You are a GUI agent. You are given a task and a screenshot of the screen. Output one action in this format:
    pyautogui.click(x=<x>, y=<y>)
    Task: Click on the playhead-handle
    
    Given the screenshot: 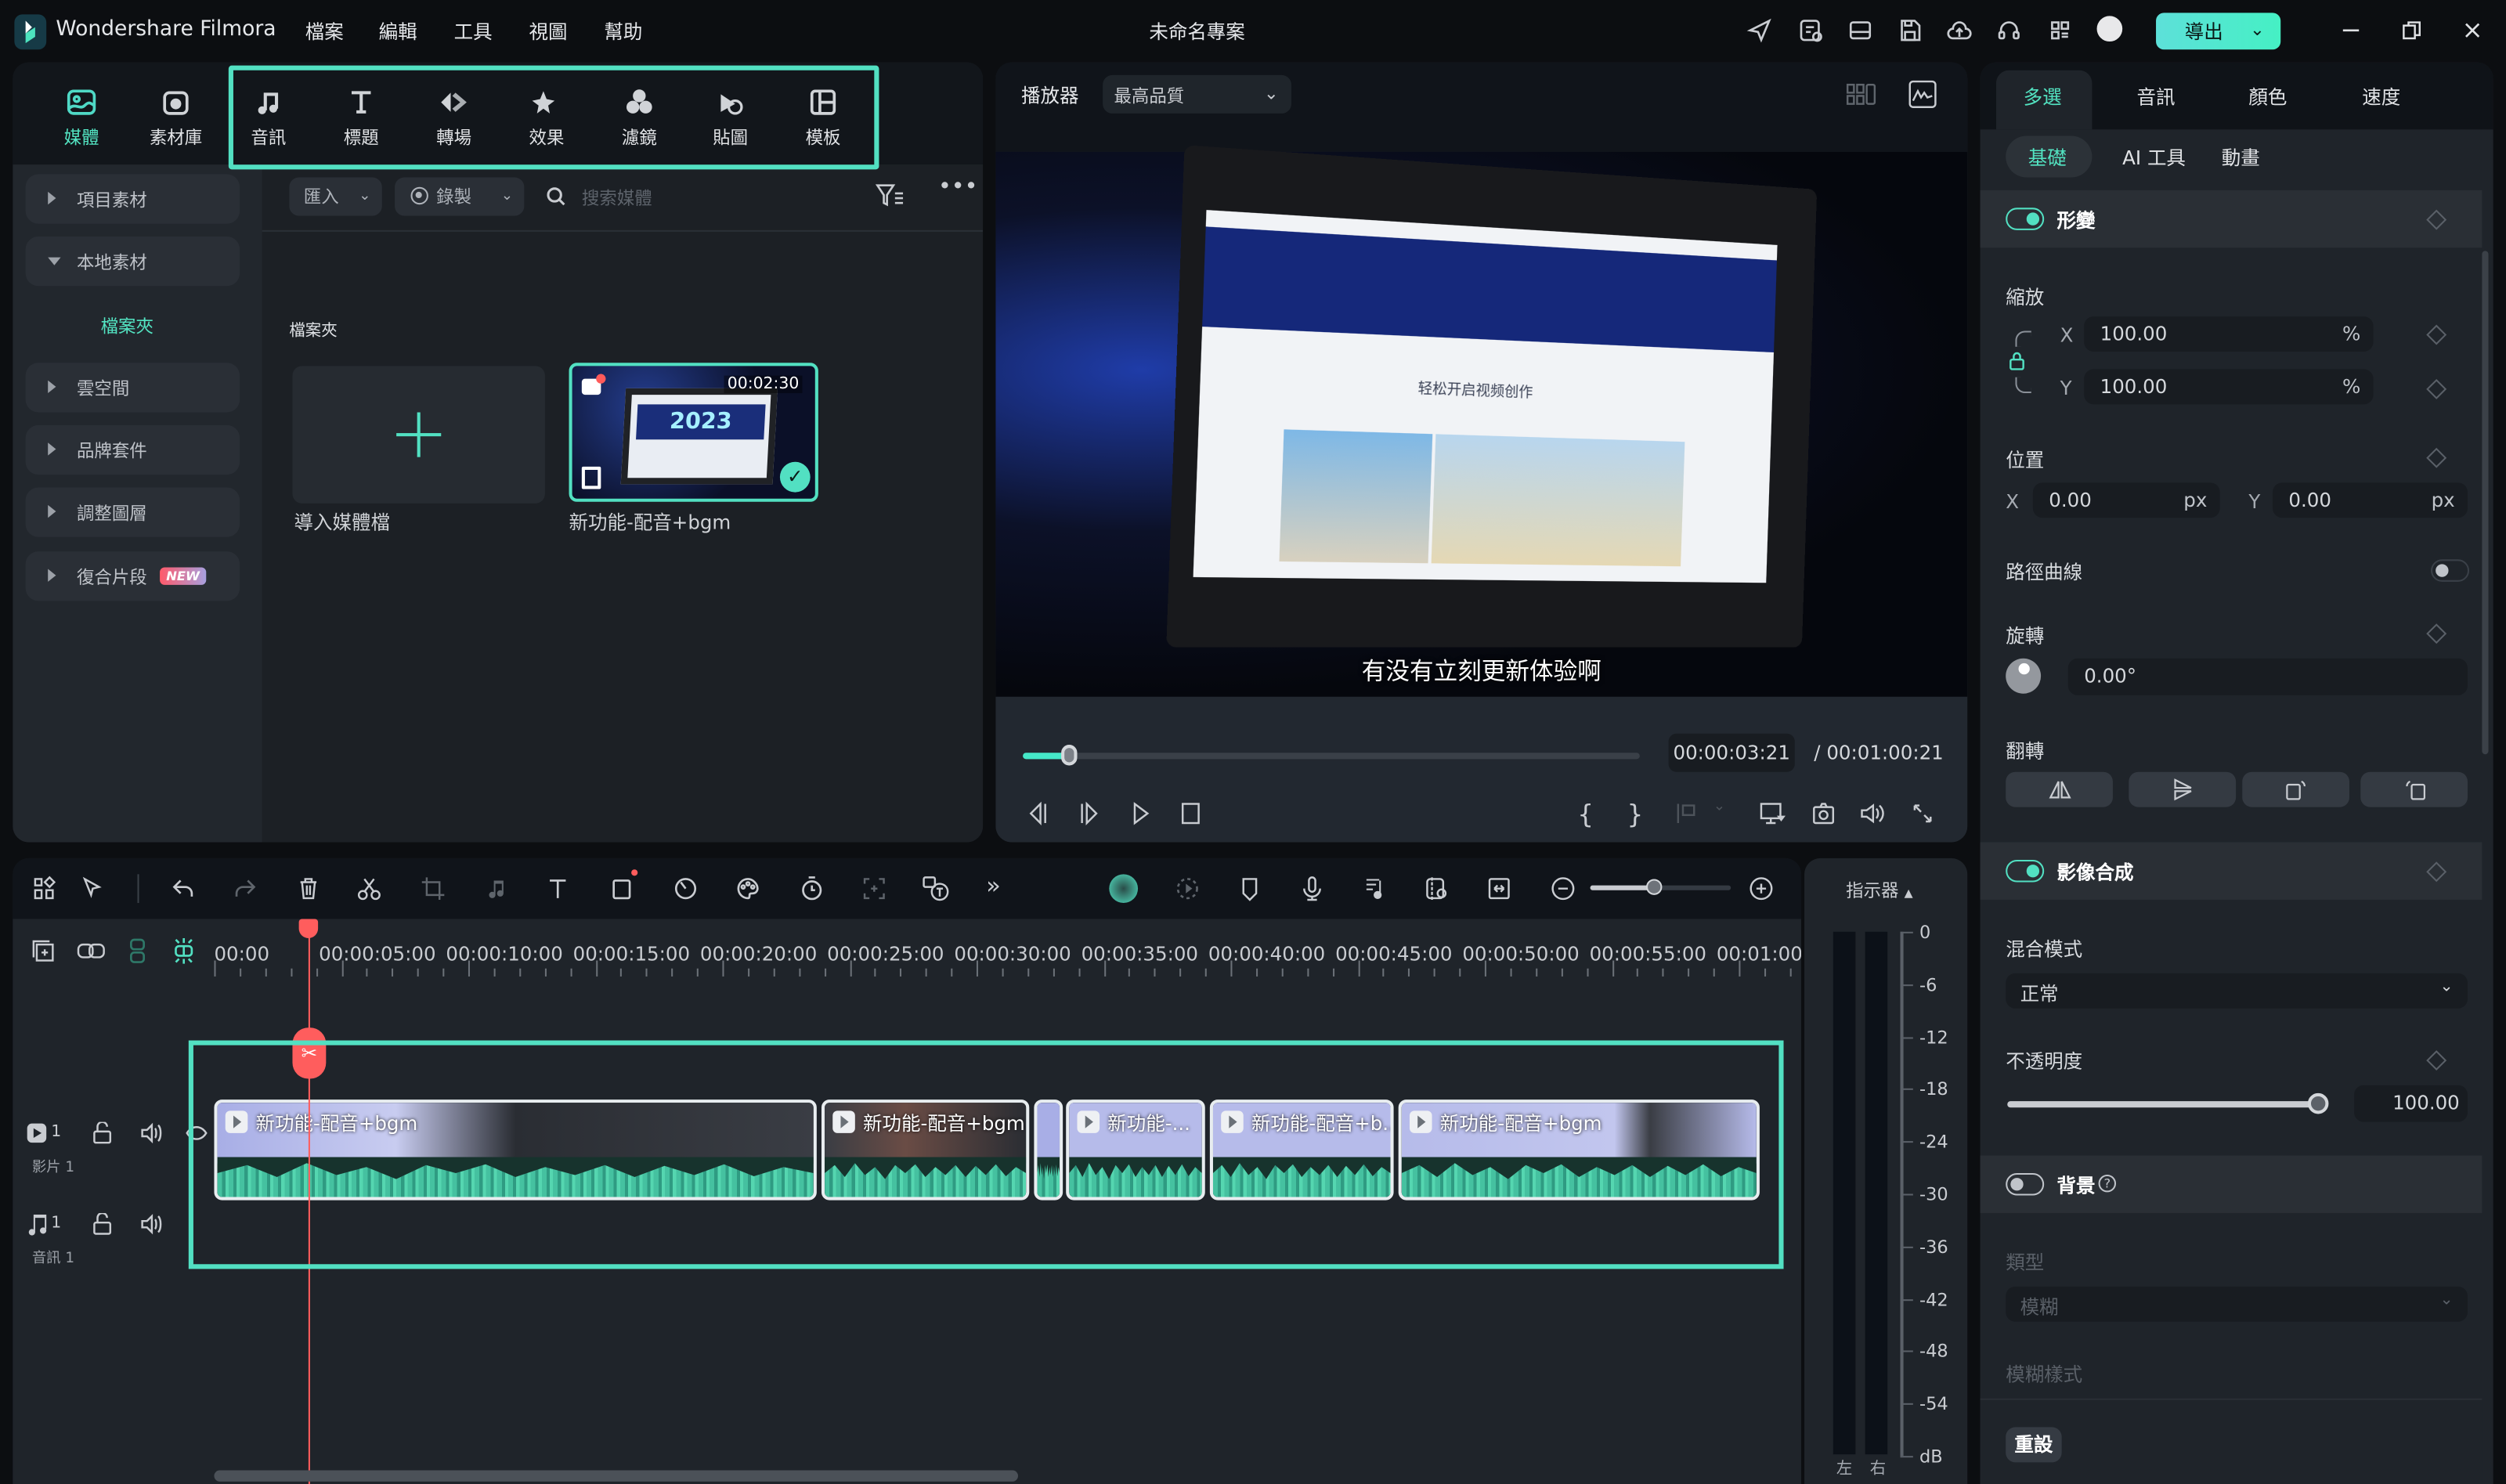 What is the action you would take?
    pyautogui.click(x=308, y=928)
    